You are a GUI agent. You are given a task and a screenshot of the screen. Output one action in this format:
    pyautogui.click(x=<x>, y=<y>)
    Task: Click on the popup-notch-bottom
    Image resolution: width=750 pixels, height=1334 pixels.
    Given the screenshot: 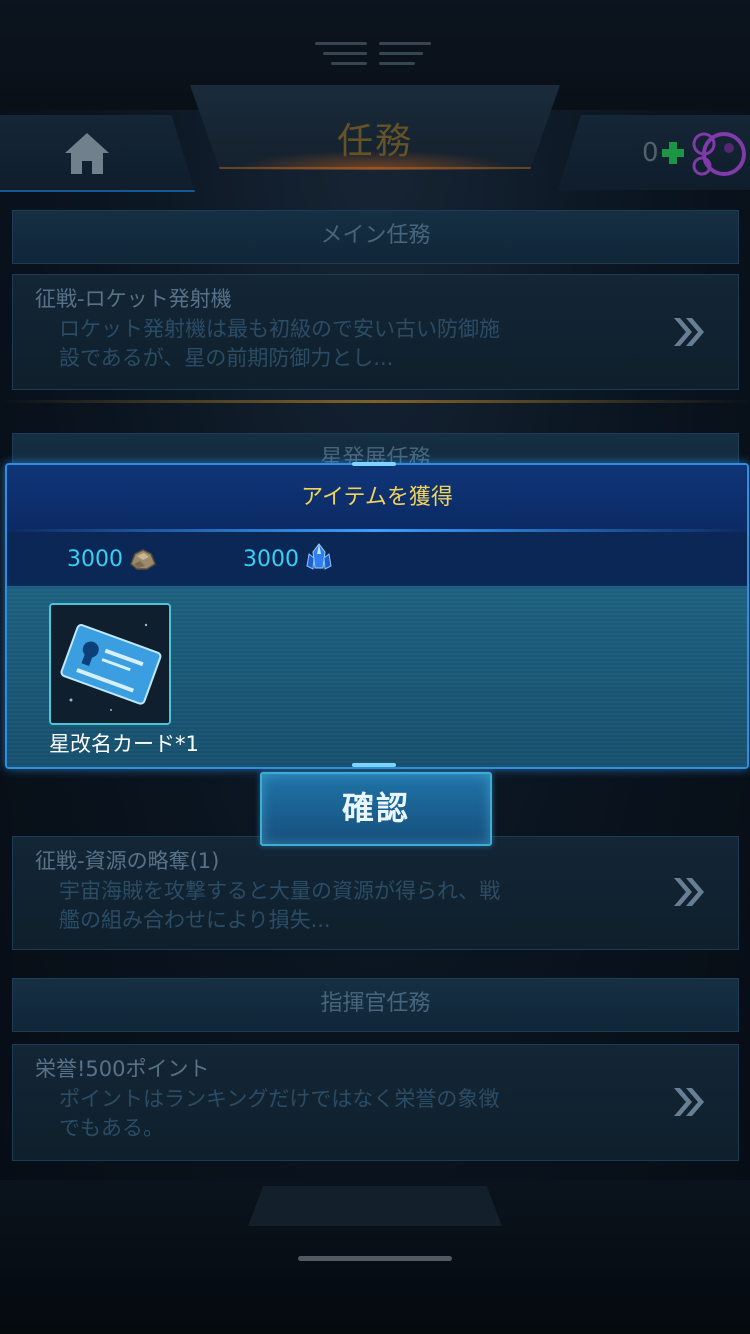 What is the action you would take?
    pyautogui.click(x=374, y=765)
    